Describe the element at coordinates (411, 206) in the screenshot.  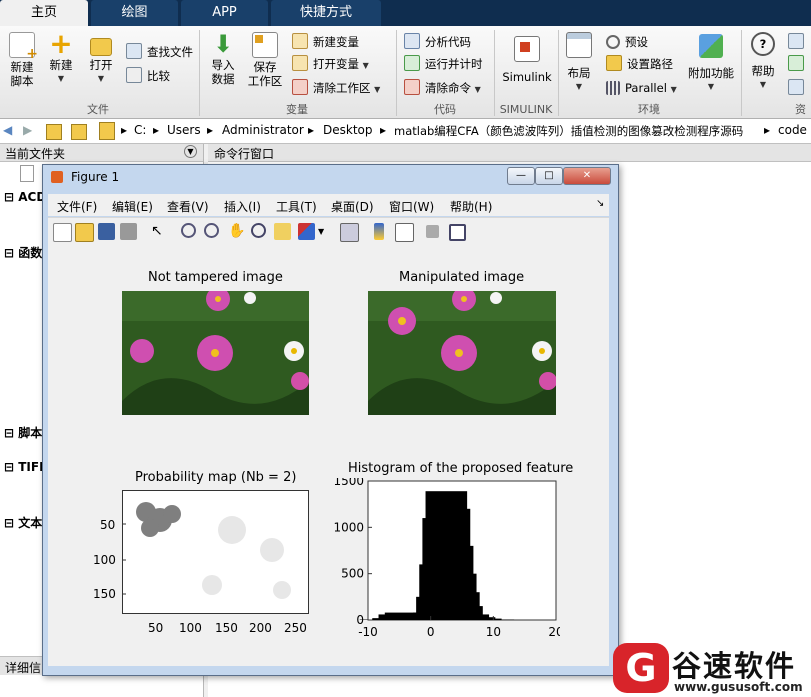
I see `menu-window: 窗口(W)` at that location.